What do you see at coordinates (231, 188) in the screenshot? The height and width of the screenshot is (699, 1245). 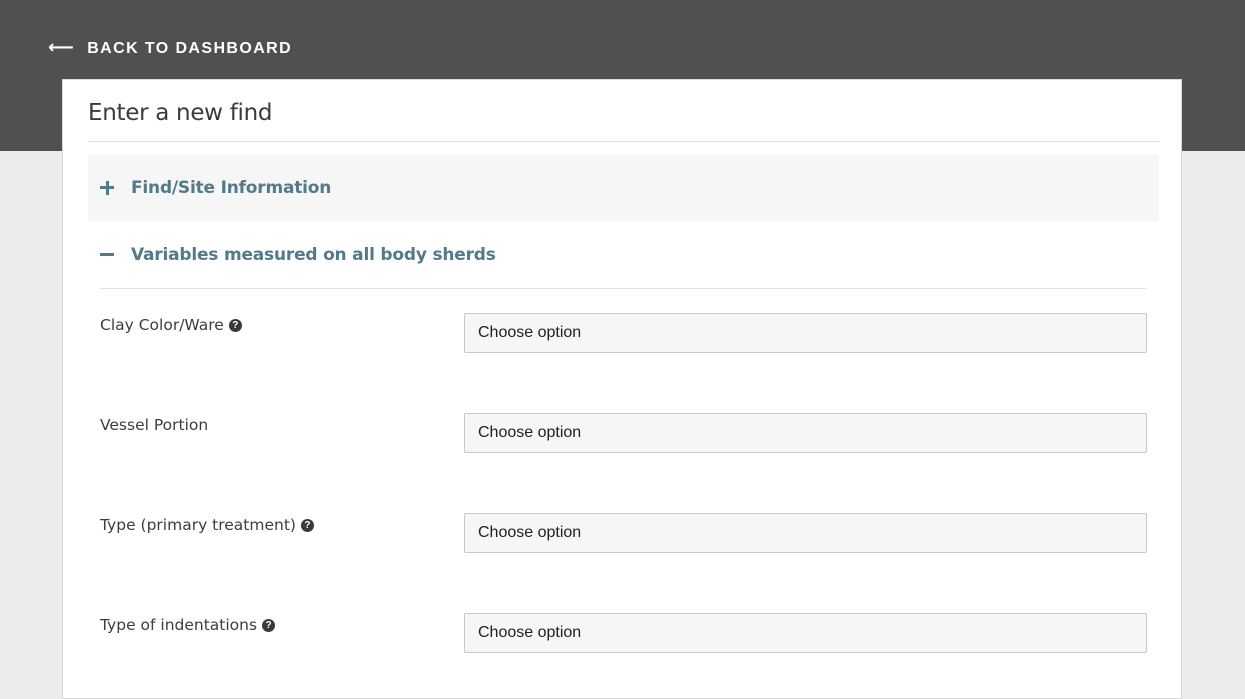 I see `section-label: Find/Site Information` at bounding box center [231, 188].